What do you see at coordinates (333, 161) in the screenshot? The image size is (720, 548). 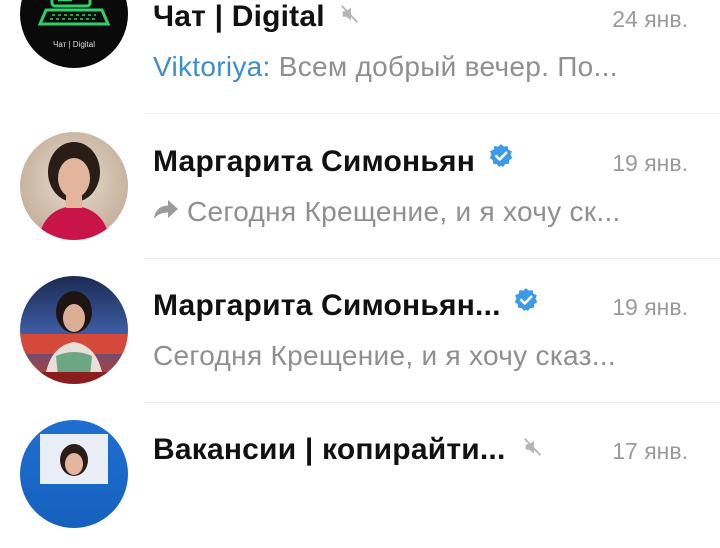 I see `chat-title: Маргарита Симоньян` at bounding box center [333, 161].